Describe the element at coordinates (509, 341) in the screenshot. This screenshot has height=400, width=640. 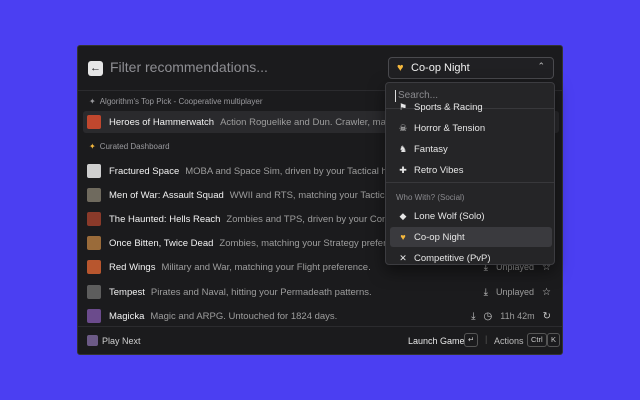
I see `actions-button: Actions` at that location.